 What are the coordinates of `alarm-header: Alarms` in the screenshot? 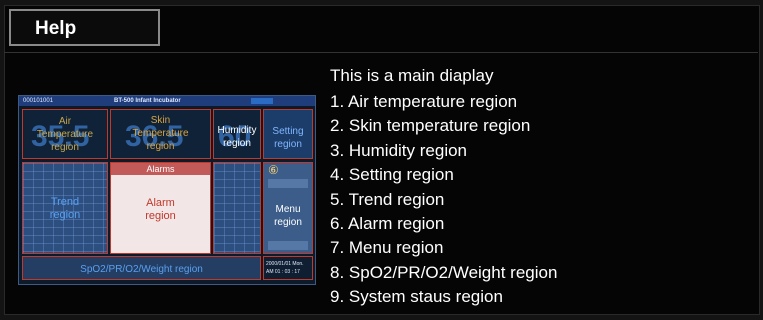 It's located at (160, 169).